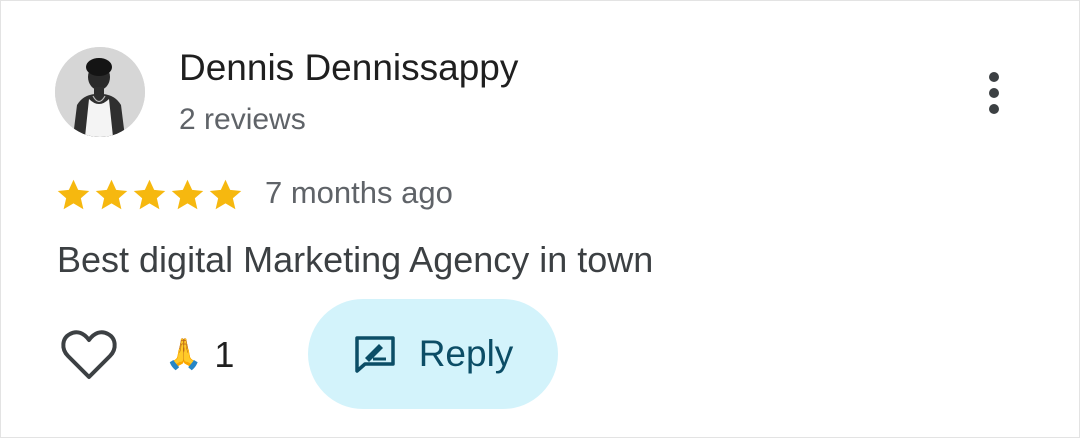 The height and width of the screenshot is (438, 1080). What do you see at coordinates (355, 259) in the screenshot?
I see `review-text: Best digital Marketing Agency in town` at bounding box center [355, 259].